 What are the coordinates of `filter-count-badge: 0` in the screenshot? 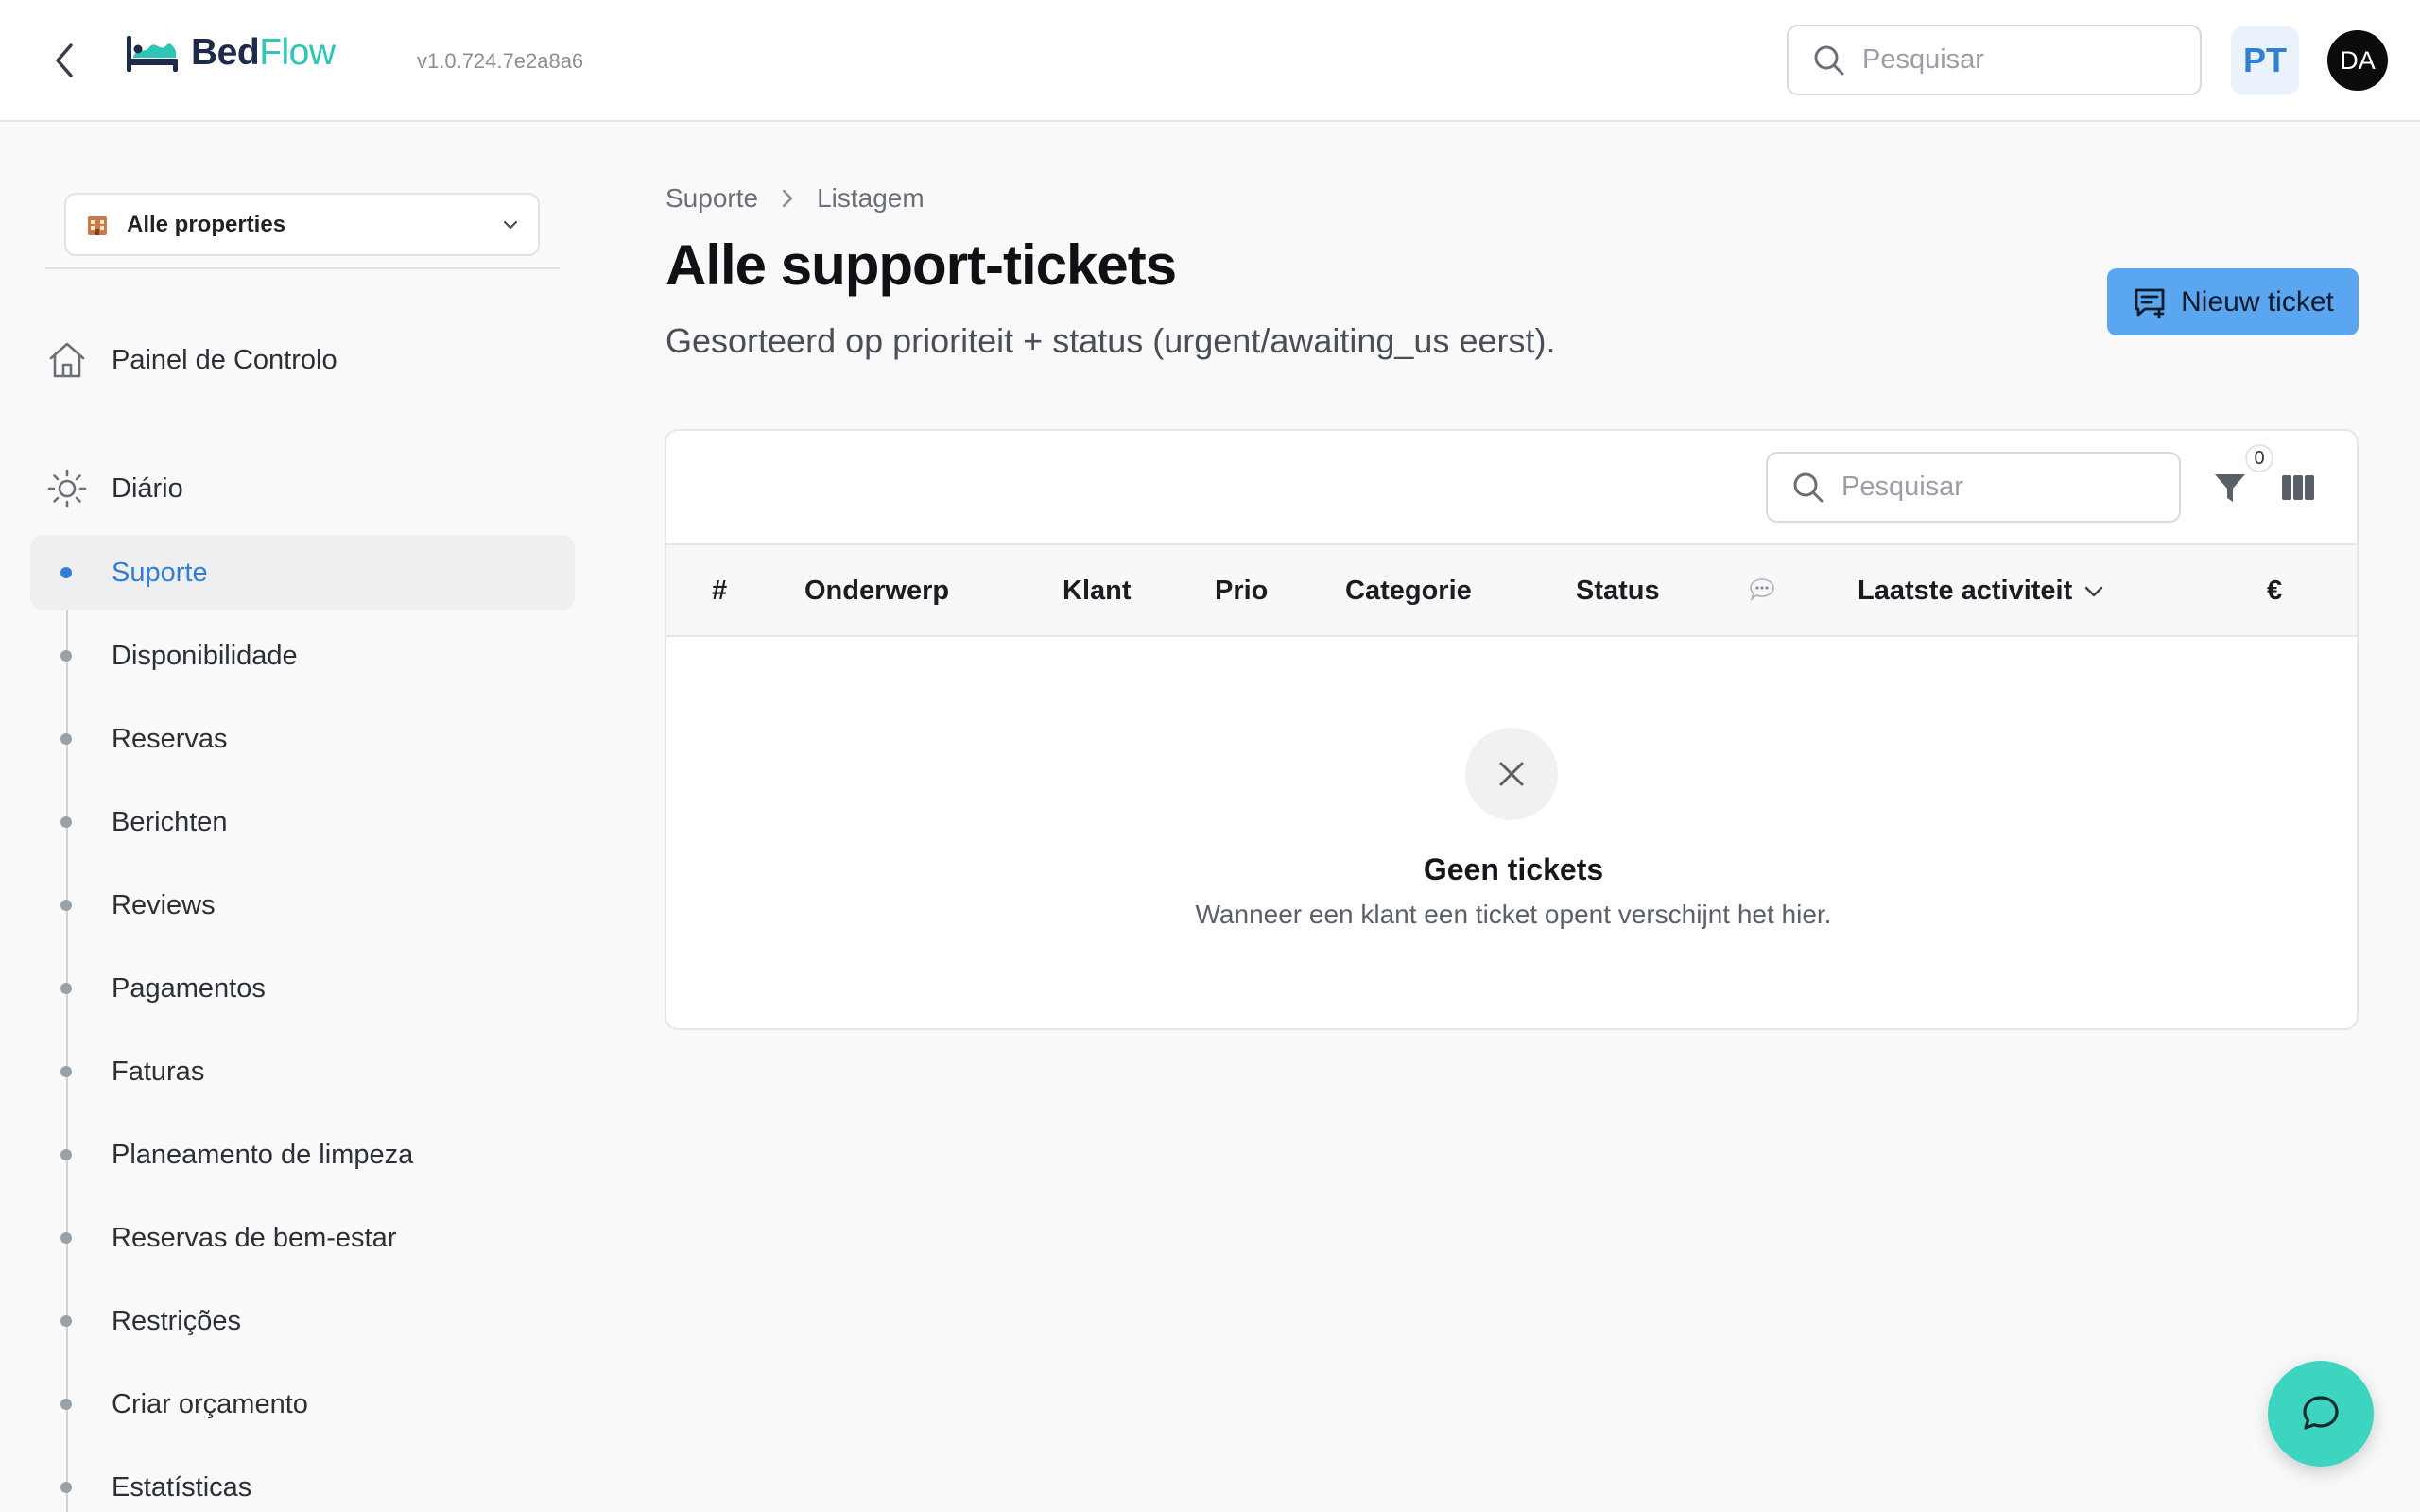 It's located at (2259, 458).